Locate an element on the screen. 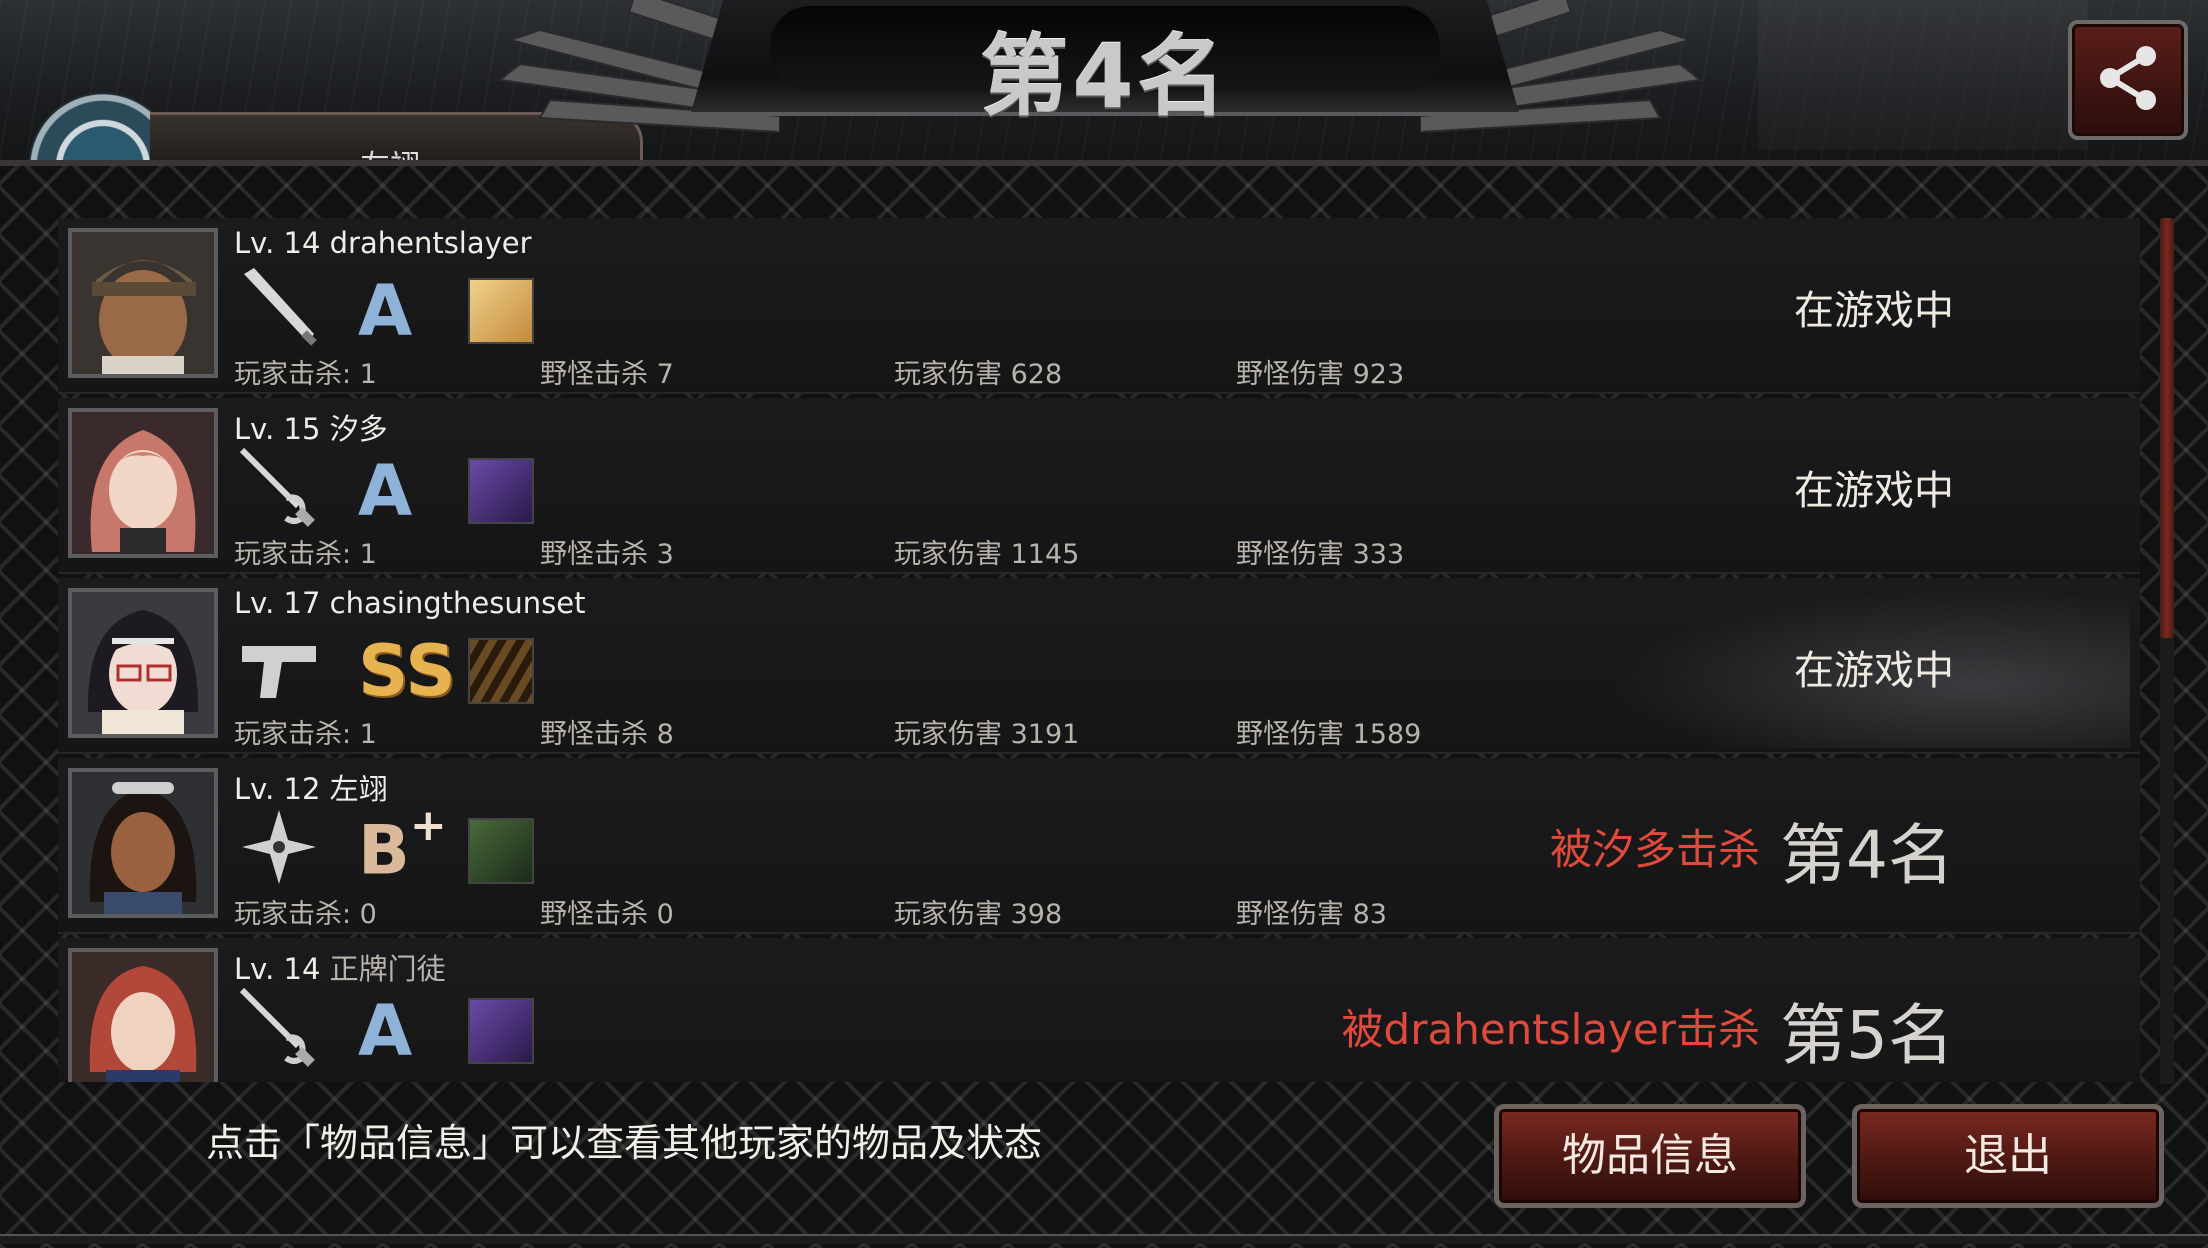 This screenshot has width=2208, height=1248. player-level-name: Lv. 14 正牌门徒 is located at coordinates (340, 969).